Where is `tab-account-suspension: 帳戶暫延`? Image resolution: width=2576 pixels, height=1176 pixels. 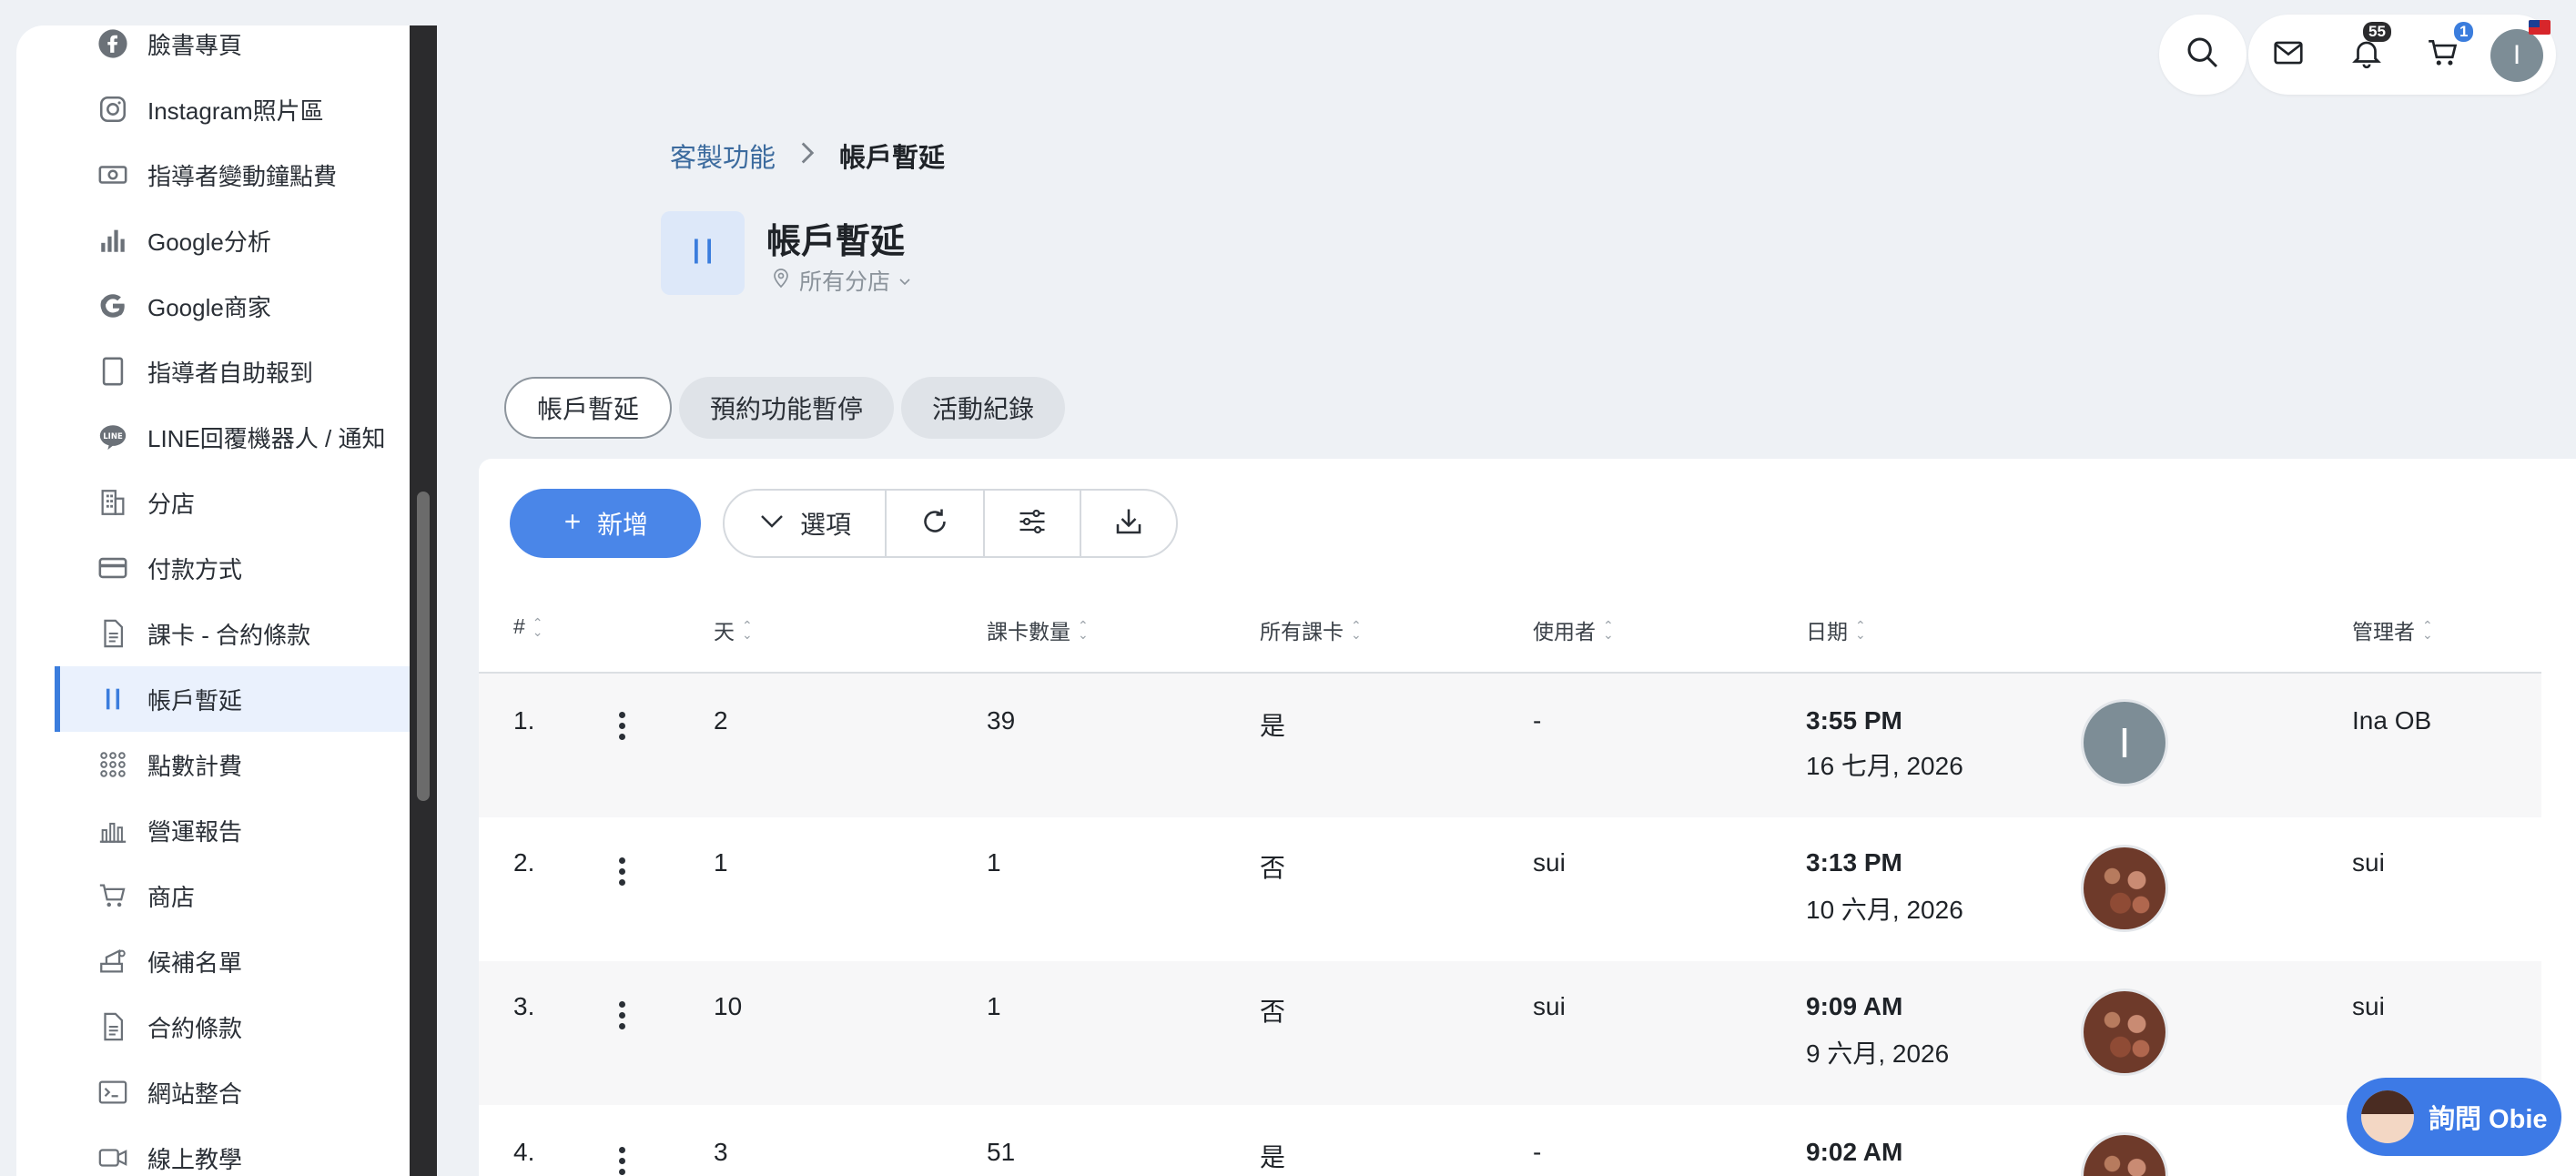 tab-account-suspension: 帳戶暫延 is located at coordinates (588, 408).